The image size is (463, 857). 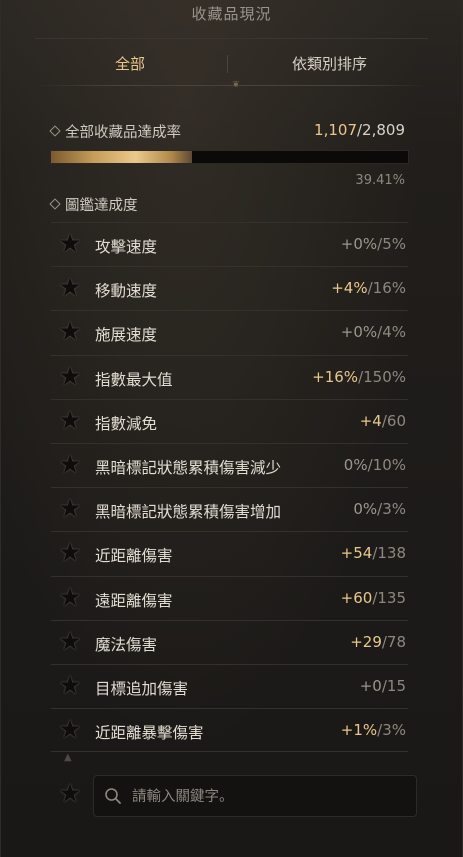 What do you see at coordinates (229, 598) in the screenshot?
I see `stat-row: ★ 遠距離傷害 +60/135` at bounding box center [229, 598].